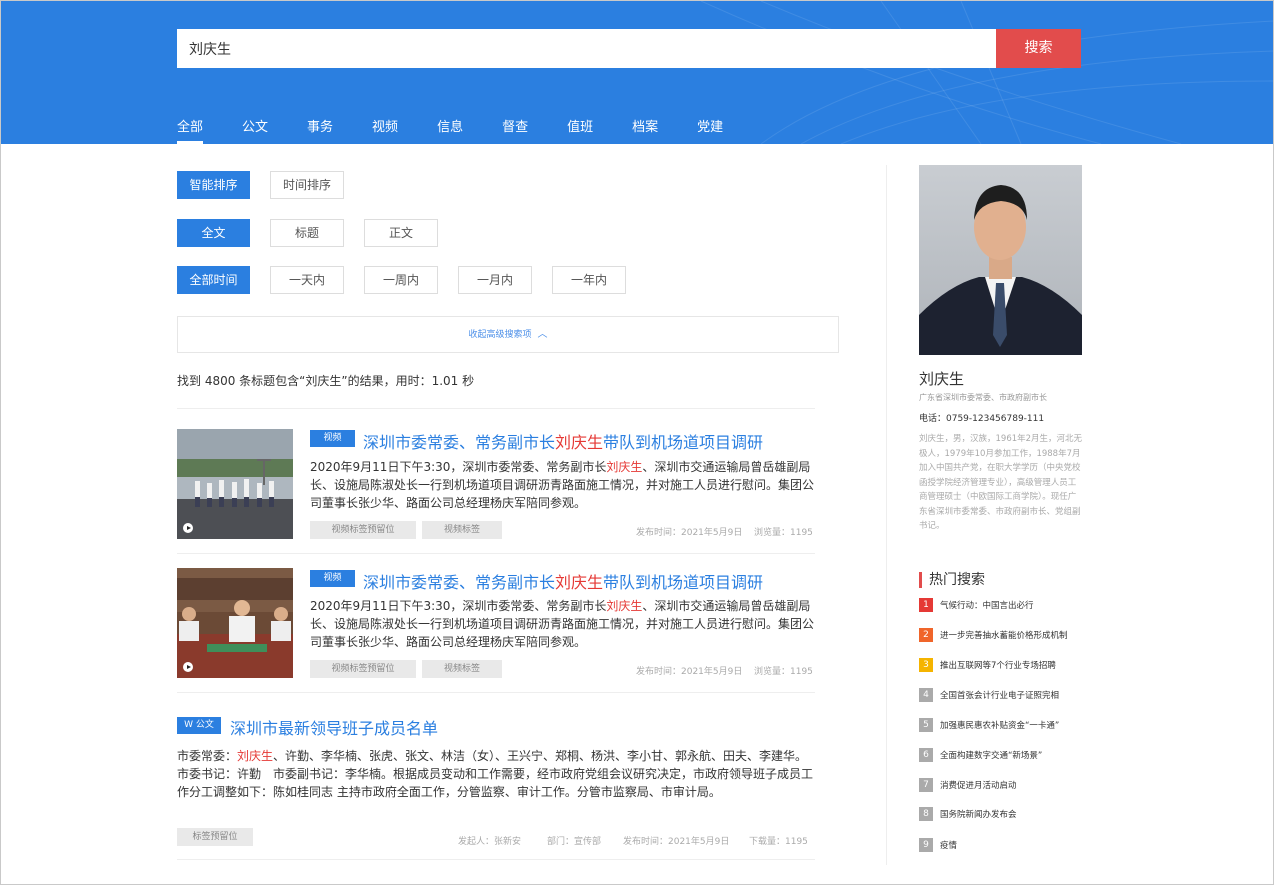  What do you see at coordinates (926, 814) in the screenshot?
I see `rank-badge: 8` at bounding box center [926, 814].